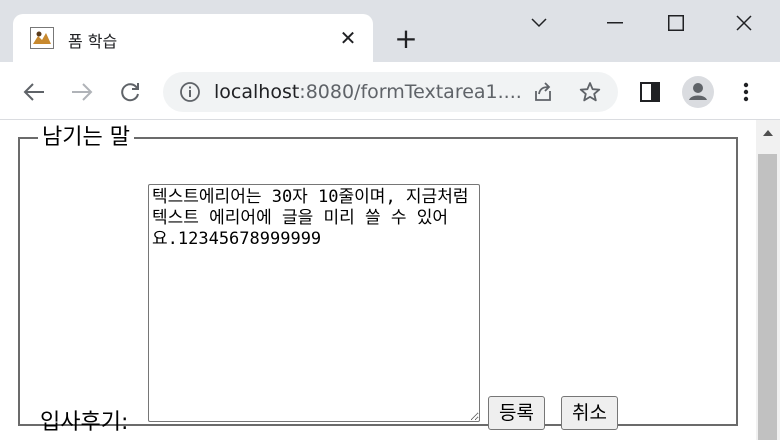 The width and height of the screenshot is (780, 440). What do you see at coordinates (193, 38) in the screenshot?
I see `browser-tab: 폼 학습 ✕` at bounding box center [193, 38].